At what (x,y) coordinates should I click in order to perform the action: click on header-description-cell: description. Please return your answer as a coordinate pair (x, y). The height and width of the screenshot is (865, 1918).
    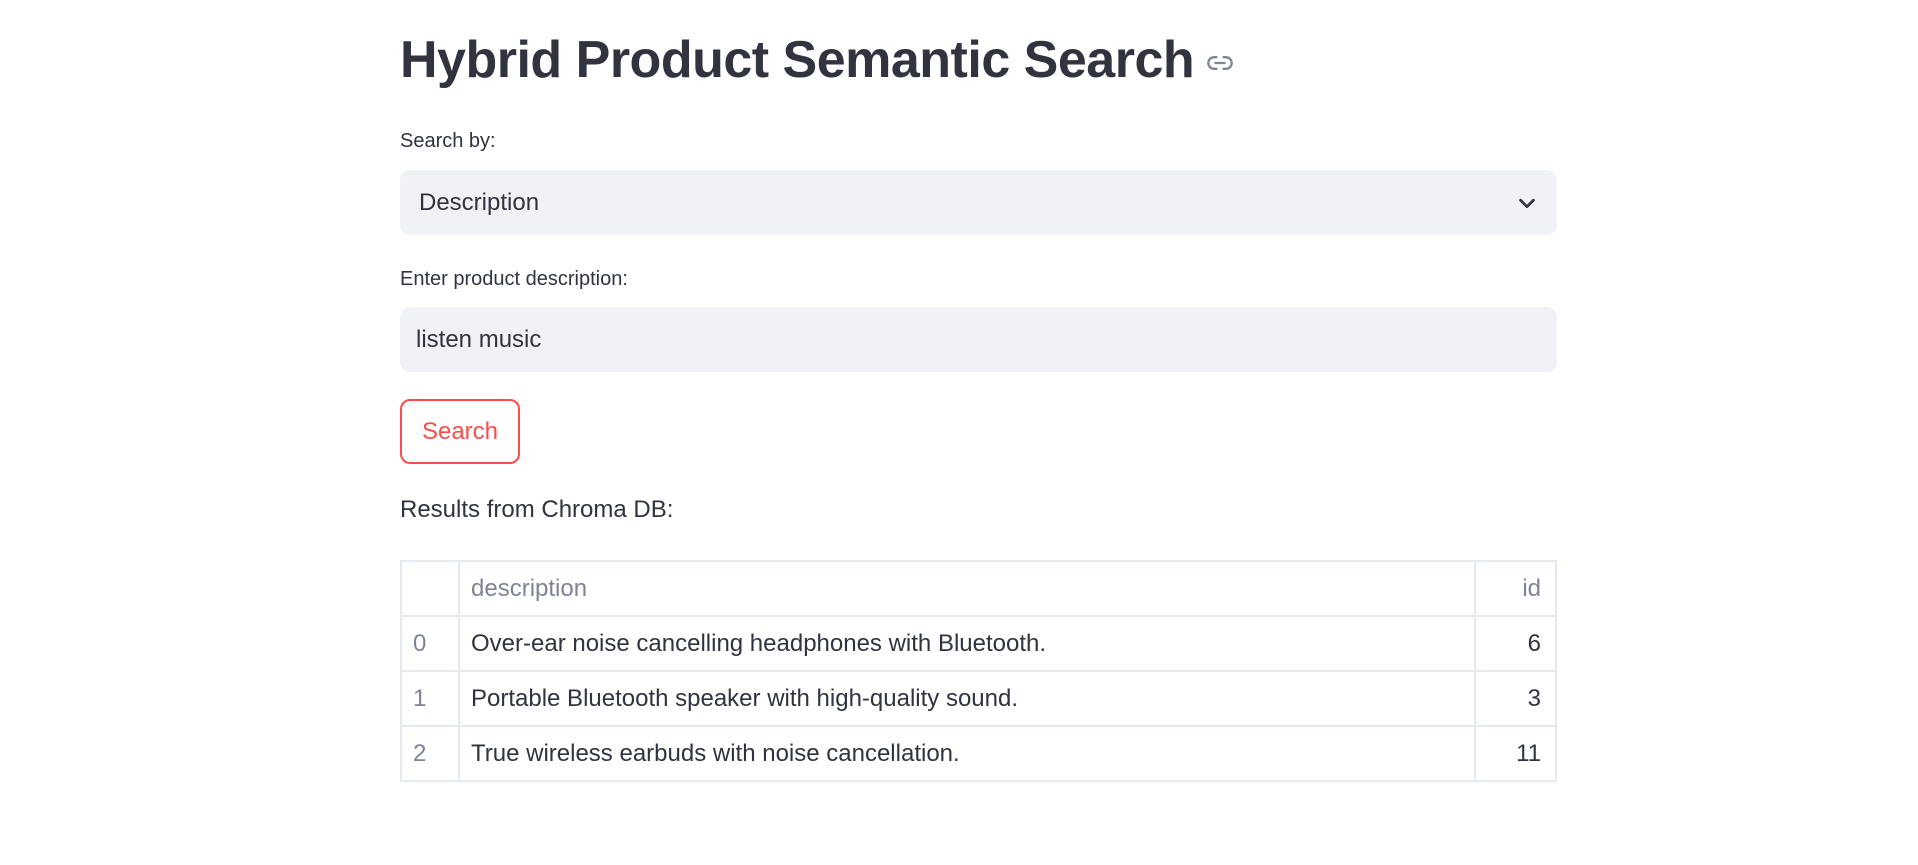
    Looking at the image, I should click on (968, 588).